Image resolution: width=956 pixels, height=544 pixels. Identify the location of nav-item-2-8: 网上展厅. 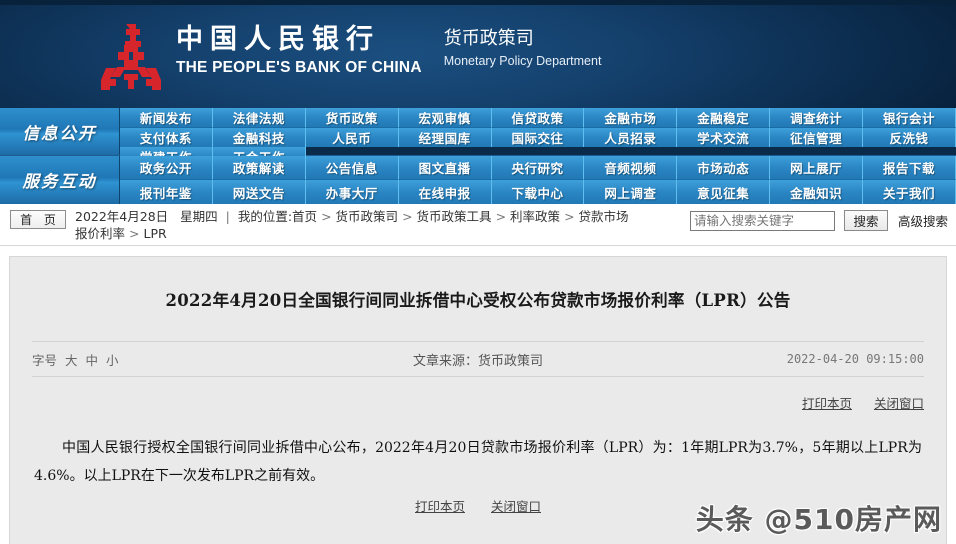
(817, 168).